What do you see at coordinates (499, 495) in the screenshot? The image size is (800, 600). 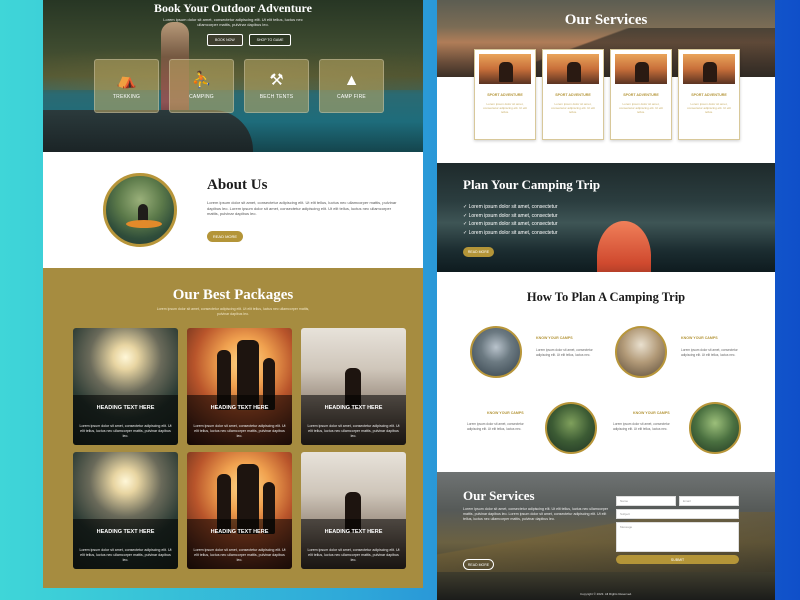 I see `services-bottom-title: Our Services` at bounding box center [499, 495].